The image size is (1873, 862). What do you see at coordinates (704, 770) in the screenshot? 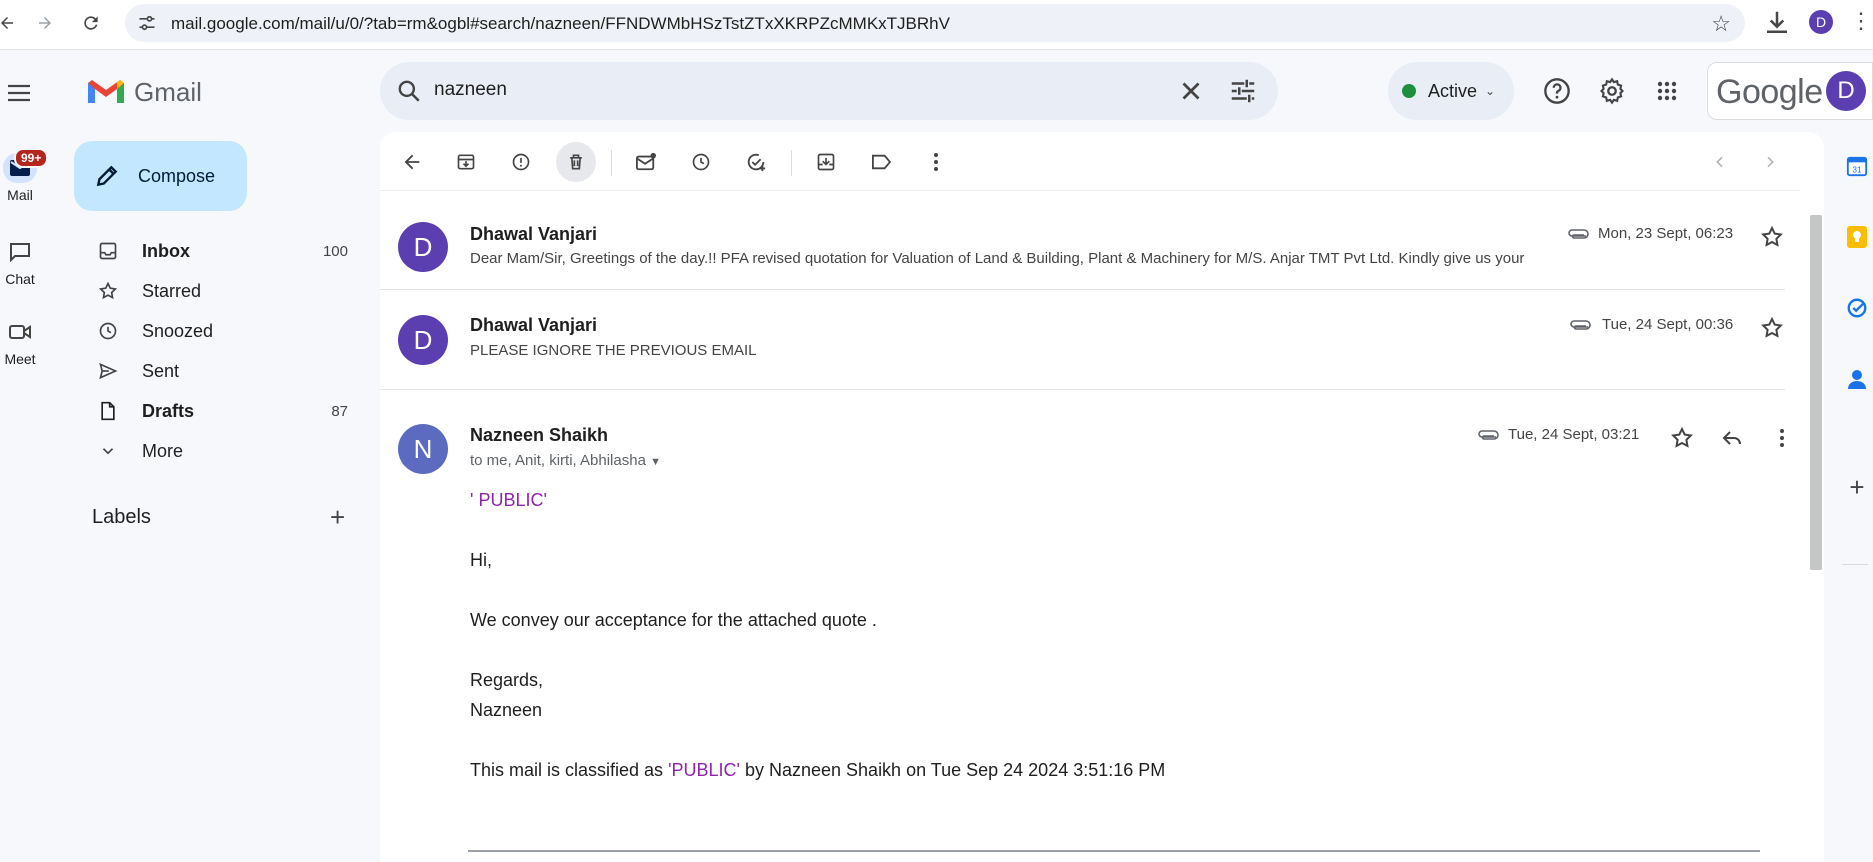
I see `footer-tag: 'PUBLIC'` at bounding box center [704, 770].